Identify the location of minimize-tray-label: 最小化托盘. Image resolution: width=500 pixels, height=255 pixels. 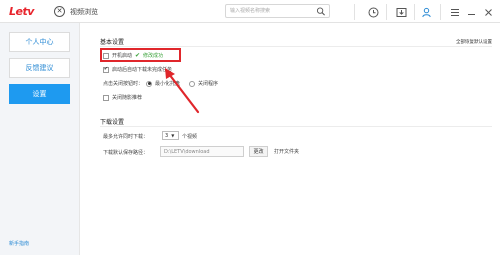
(168, 84).